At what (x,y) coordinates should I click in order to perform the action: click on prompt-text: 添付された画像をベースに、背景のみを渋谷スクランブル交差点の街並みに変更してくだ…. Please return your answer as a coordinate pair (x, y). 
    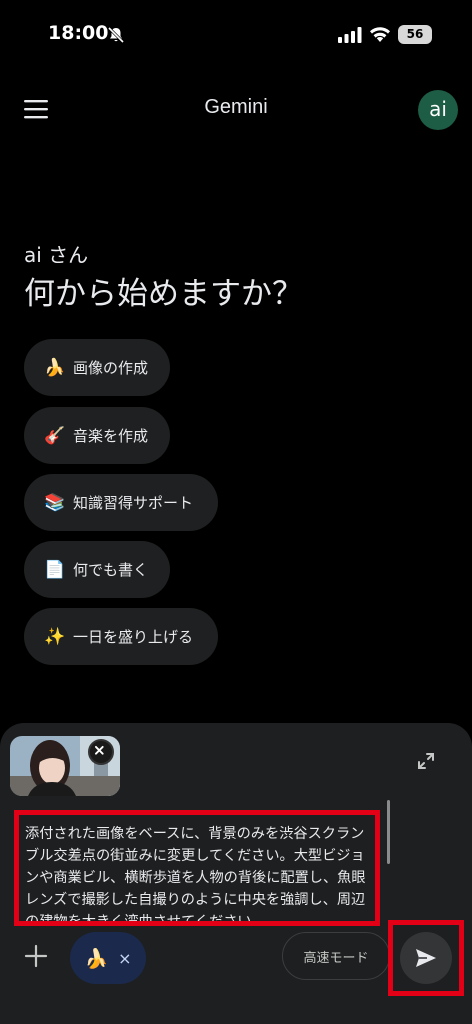
    Looking at the image, I should click on (195, 876).